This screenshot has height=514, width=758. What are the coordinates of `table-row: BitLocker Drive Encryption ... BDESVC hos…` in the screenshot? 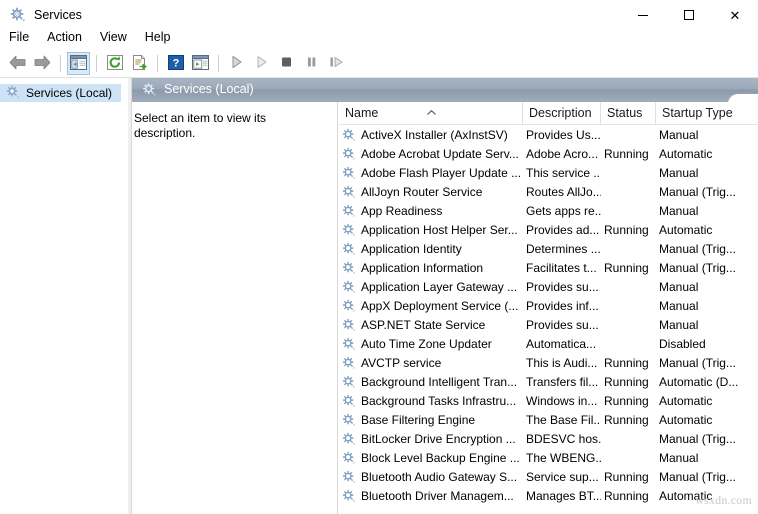 It's located at (548, 438).